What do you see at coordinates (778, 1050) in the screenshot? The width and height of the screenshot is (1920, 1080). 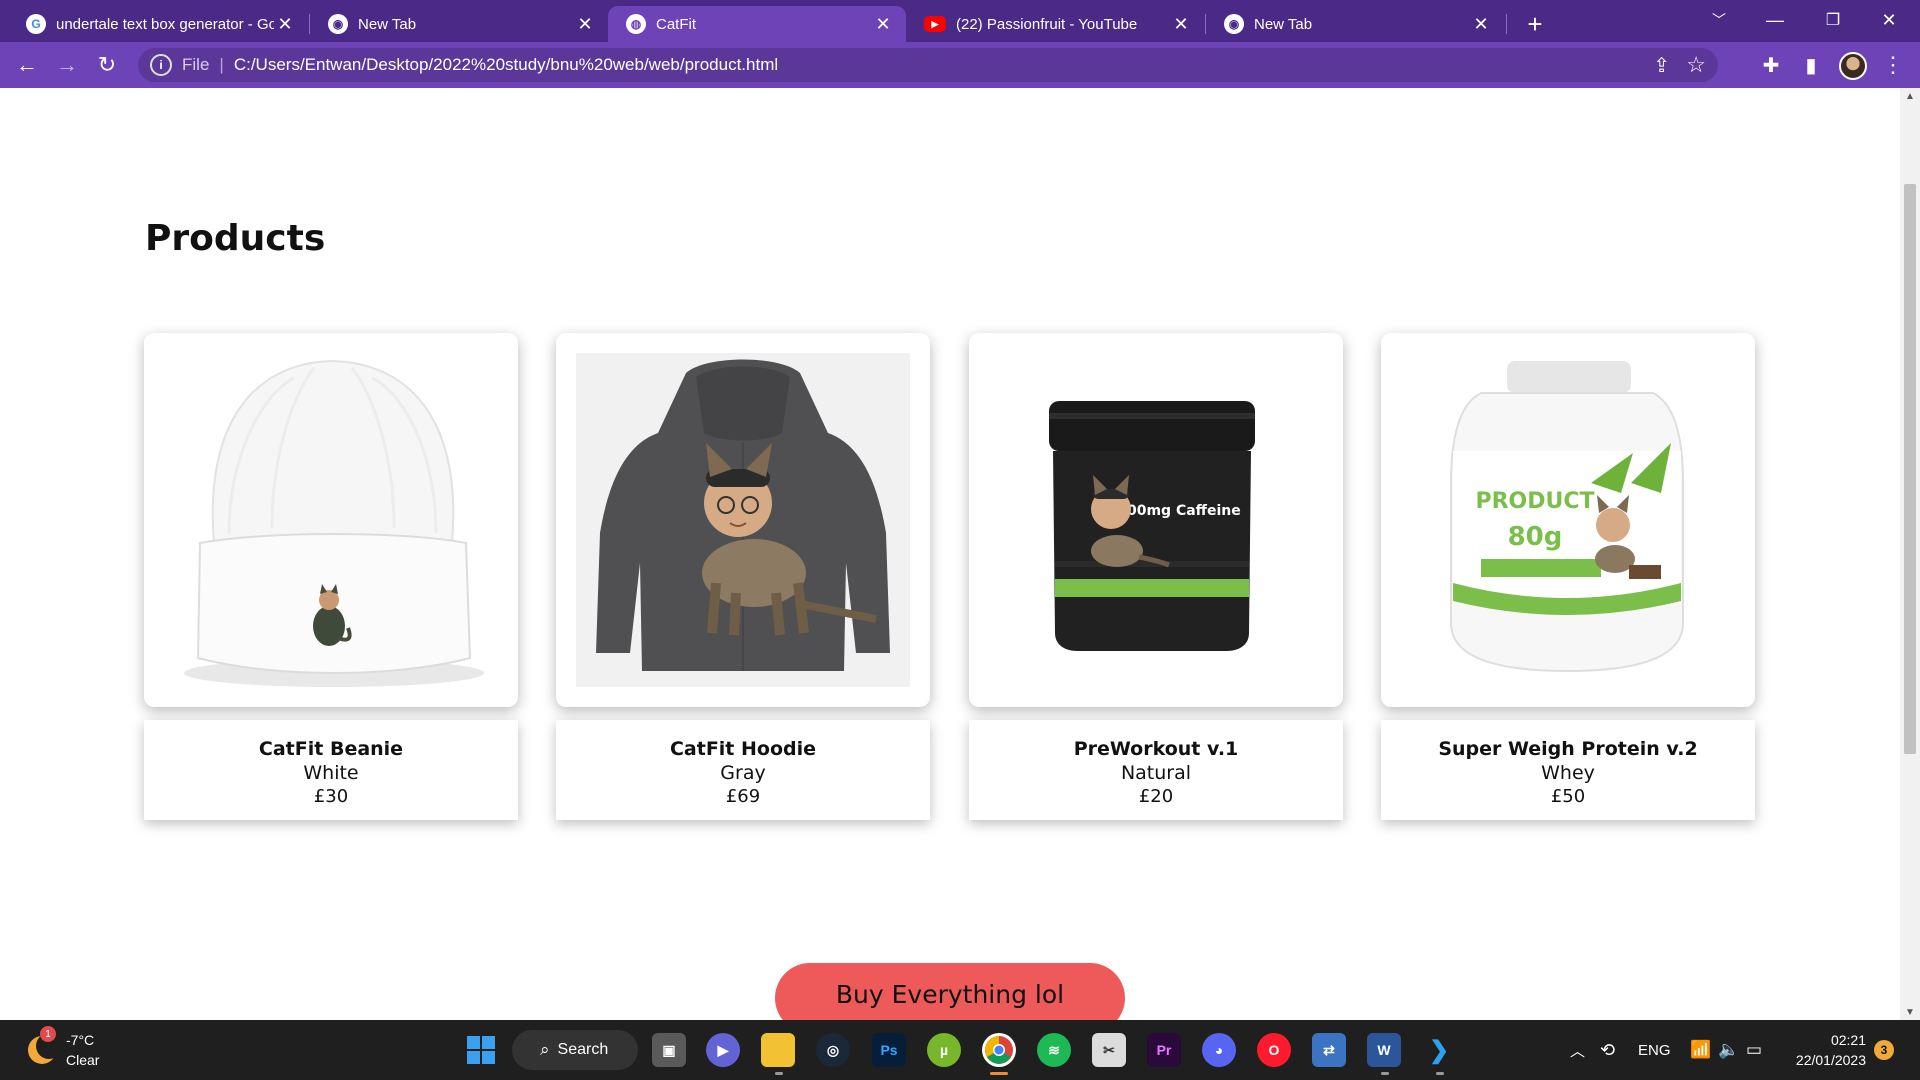 I see `file-explorer-icon` at bounding box center [778, 1050].